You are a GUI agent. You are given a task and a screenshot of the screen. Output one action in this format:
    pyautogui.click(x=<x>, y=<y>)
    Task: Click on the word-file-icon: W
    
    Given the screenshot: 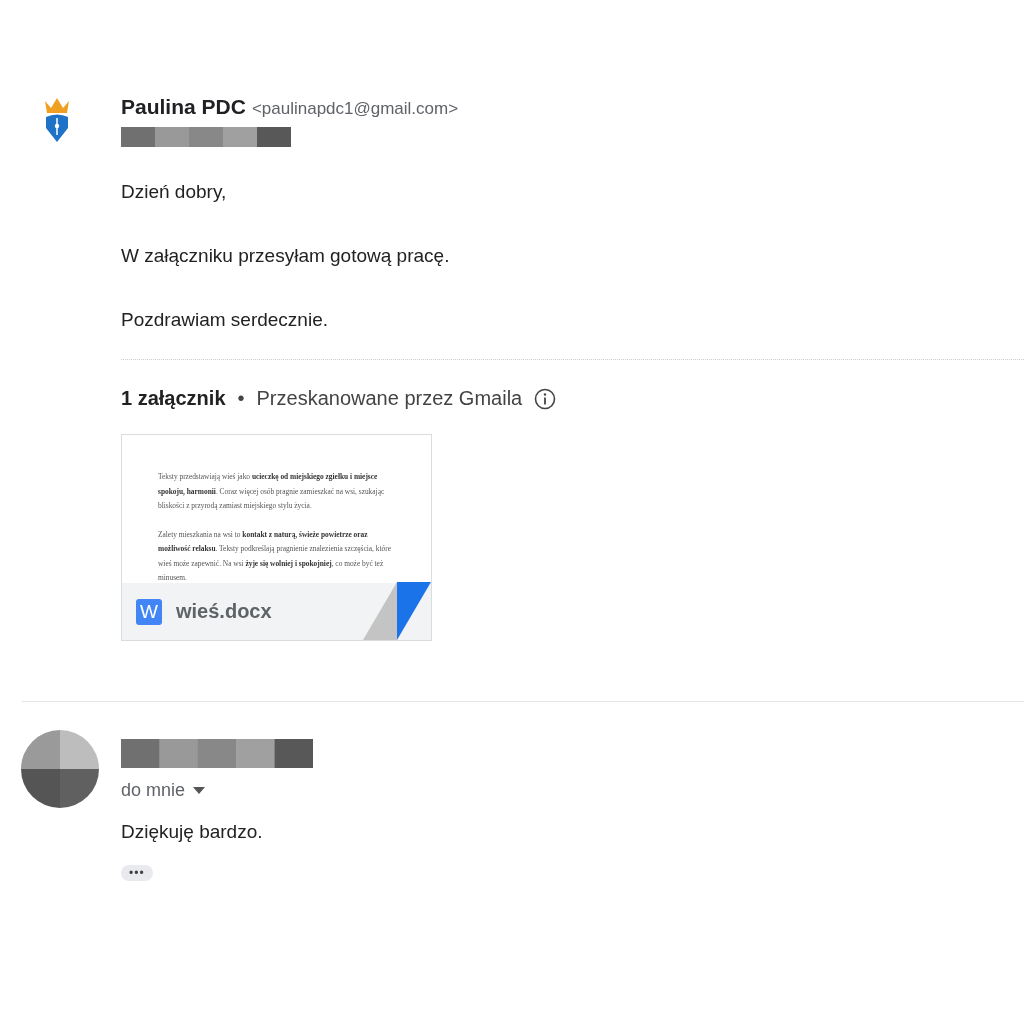 What is the action you would take?
    pyautogui.click(x=149, y=611)
    